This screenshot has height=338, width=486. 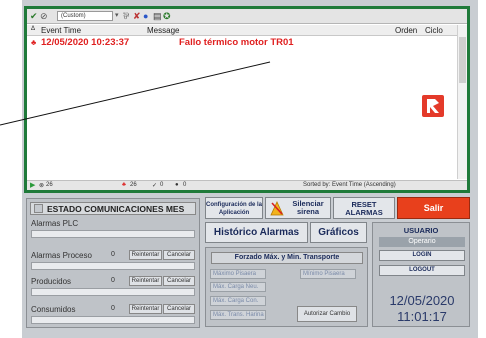 What do you see at coordinates (234, 208) in the screenshot?
I see `config-button: Configuración de la Aplicación` at bounding box center [234, 208].